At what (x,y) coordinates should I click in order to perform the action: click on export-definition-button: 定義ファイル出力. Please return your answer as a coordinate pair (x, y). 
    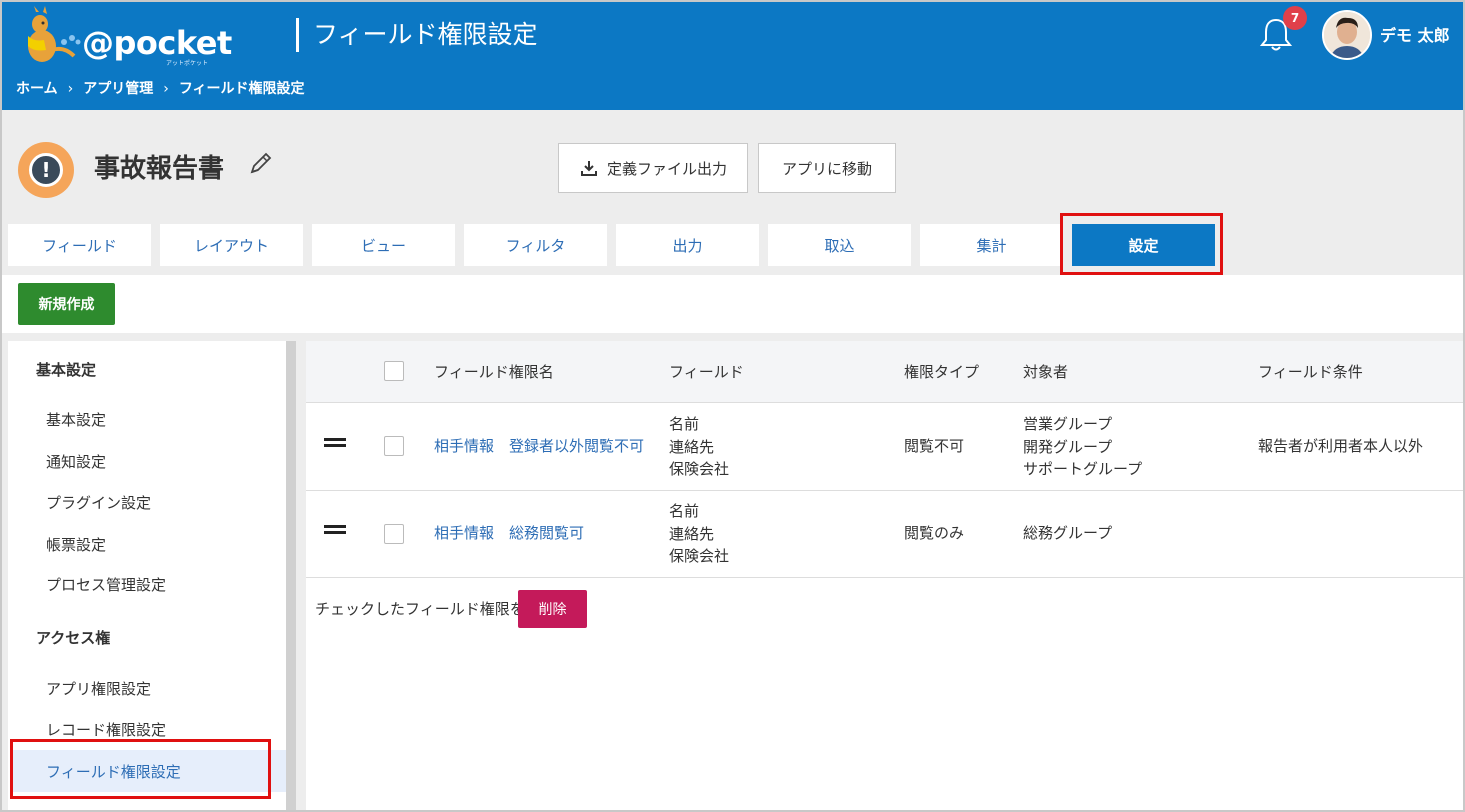
    Looking at the image, I should click on (653, 168).